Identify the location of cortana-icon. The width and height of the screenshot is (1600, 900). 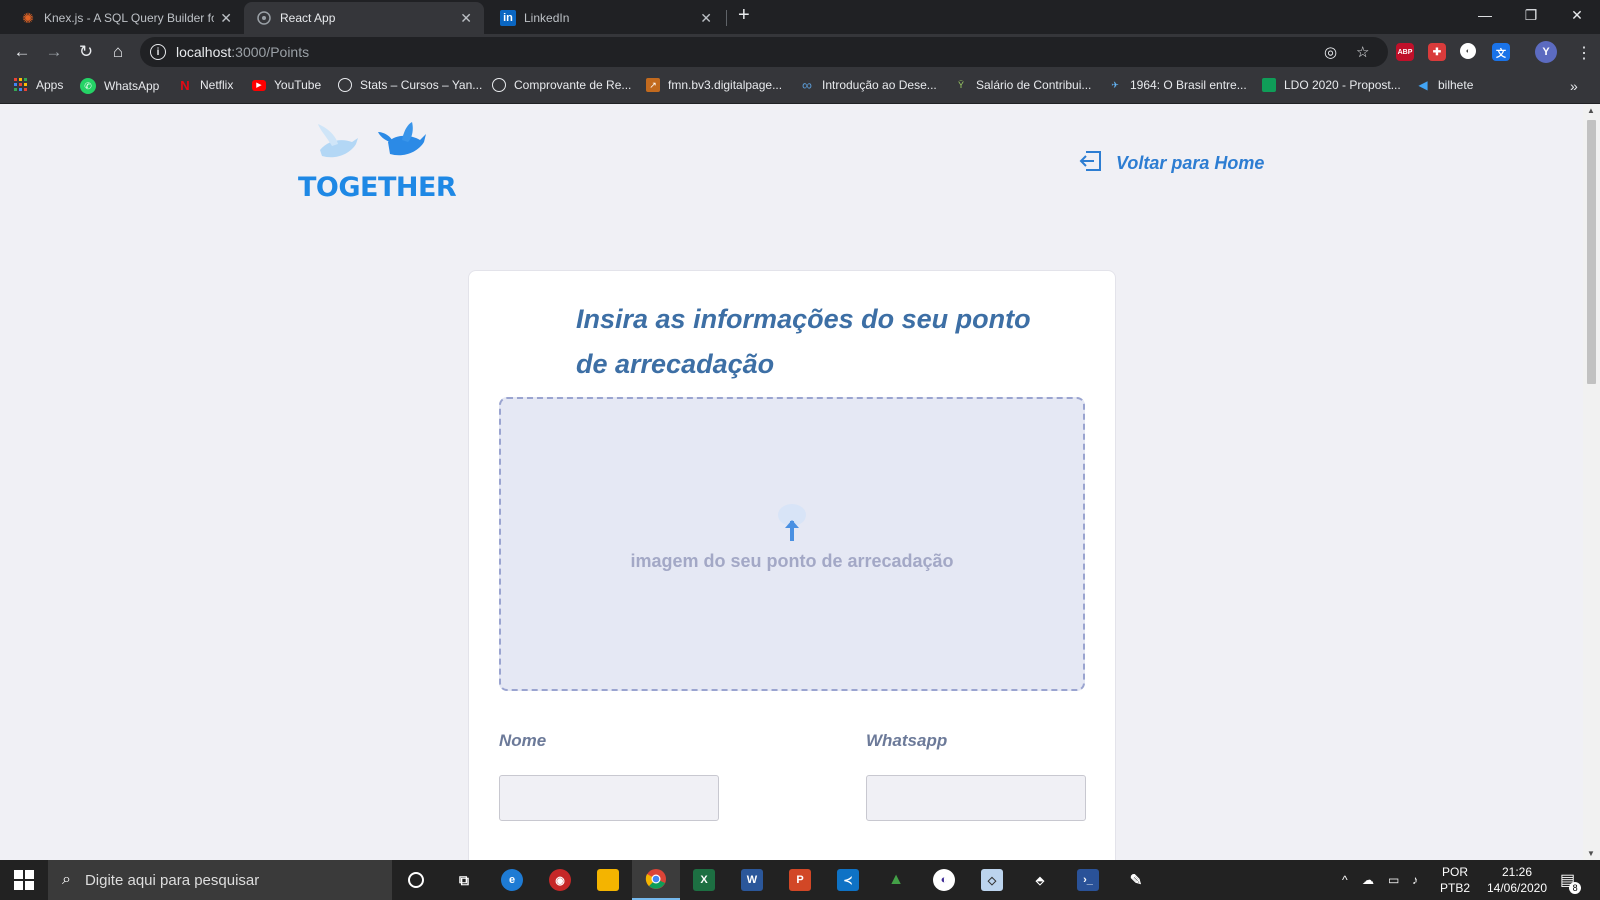
(416, 880).